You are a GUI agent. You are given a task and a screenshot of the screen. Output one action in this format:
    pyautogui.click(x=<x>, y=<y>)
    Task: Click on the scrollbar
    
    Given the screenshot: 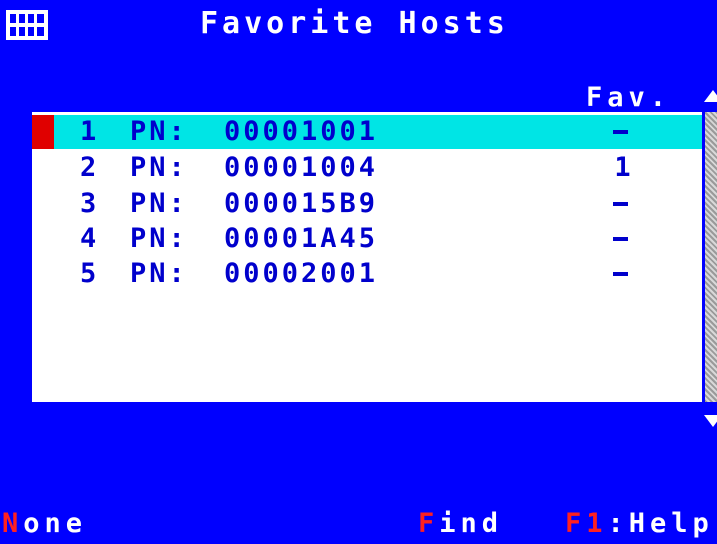 What is the action you would take?
    pyautogui.click(x=711, y=257)
    